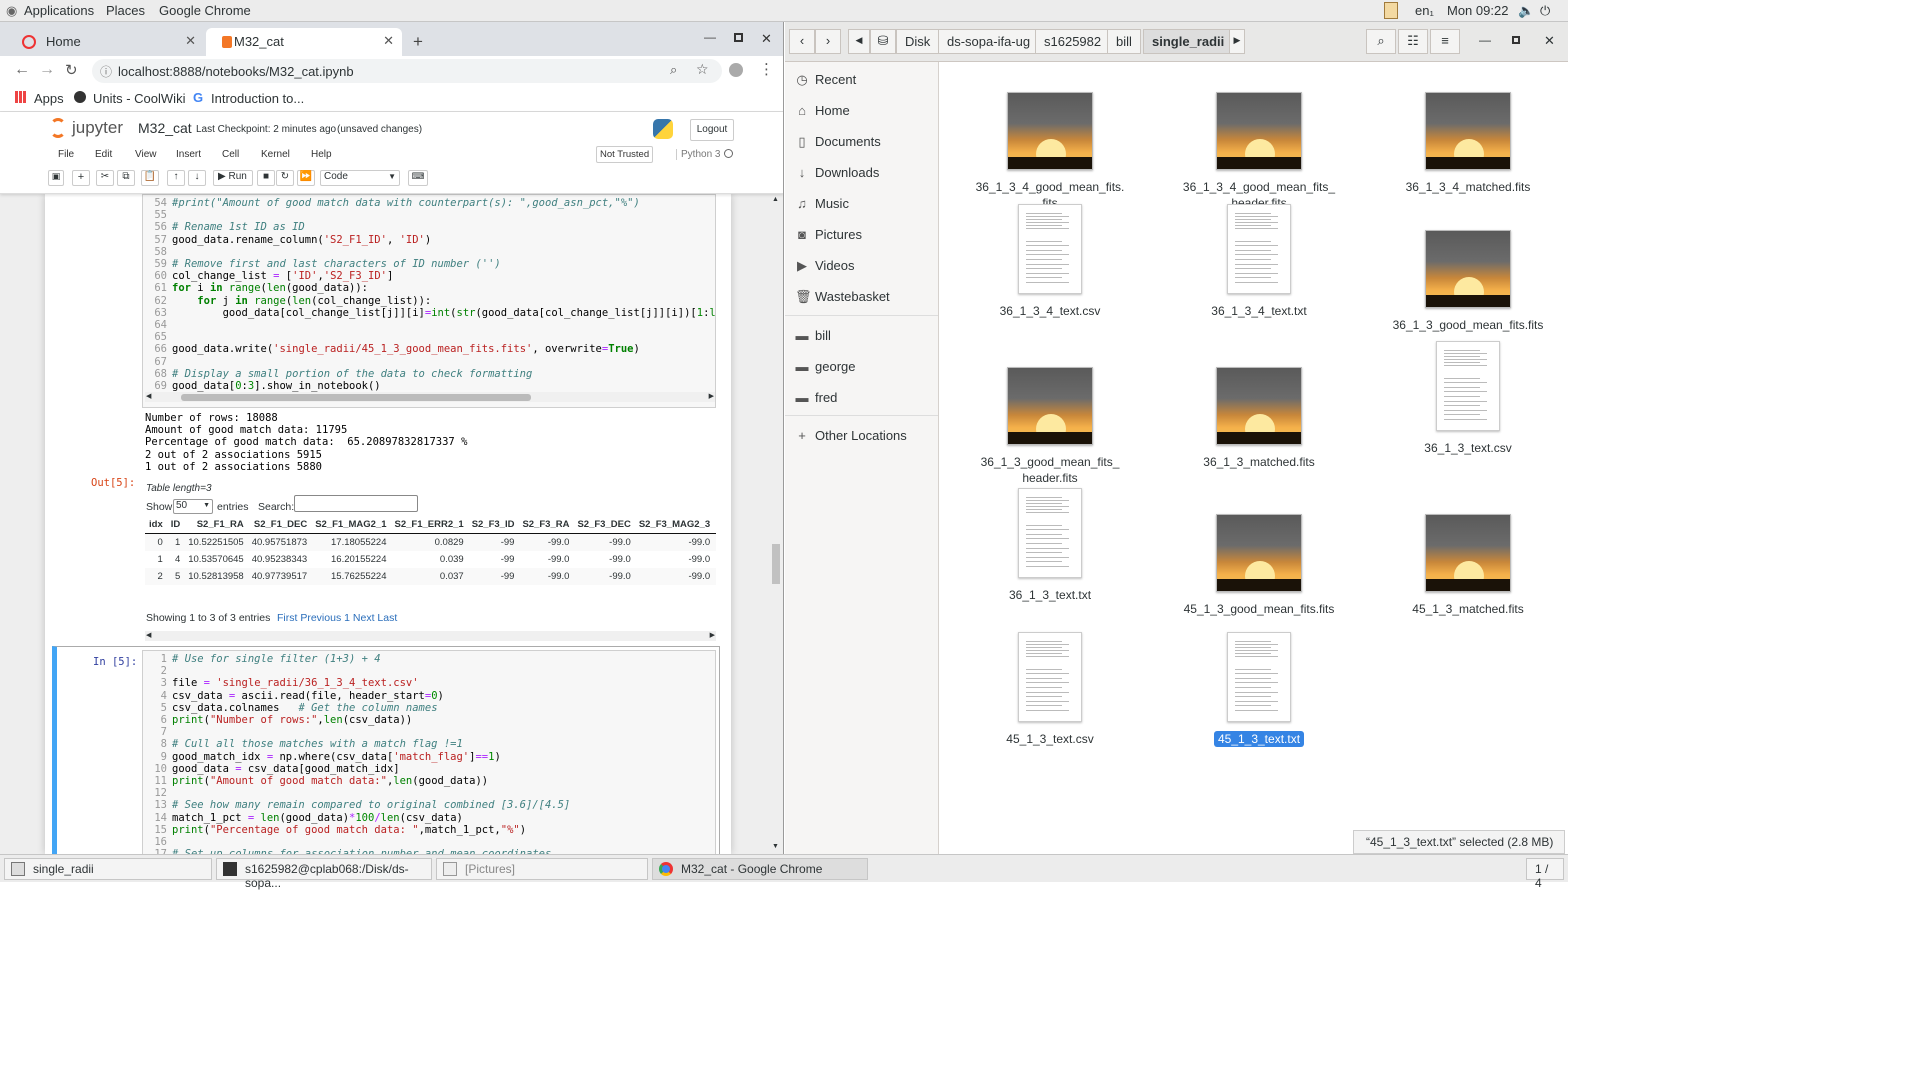 The height and width of the screenshot is (1080, 1920). What do you see at coordinates (542, 869) in the screenshot?
I see `task-pictures: [Pictures]` at bounding box center [542, 869].